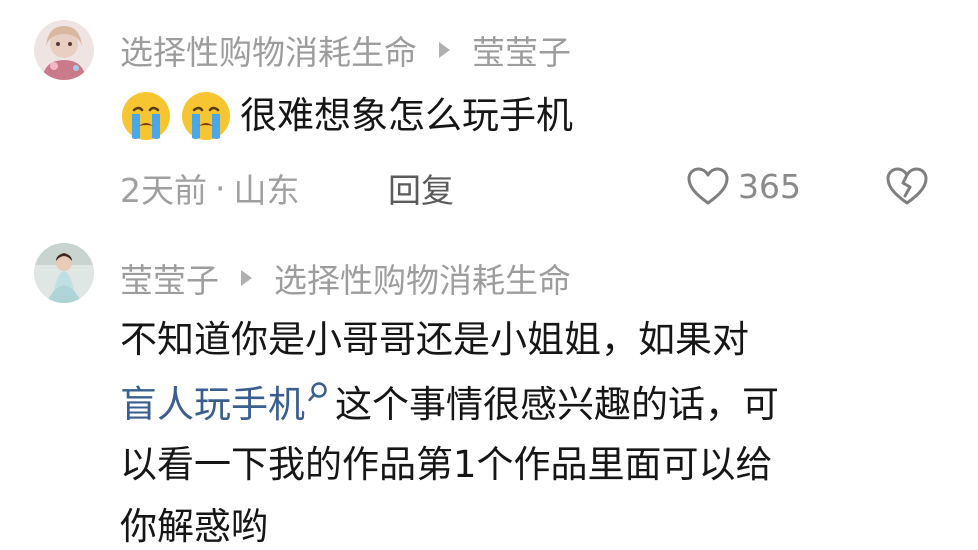 This screenshot has width=978, height=550. I want to click on broken-heart-icon, so click(907, 186).